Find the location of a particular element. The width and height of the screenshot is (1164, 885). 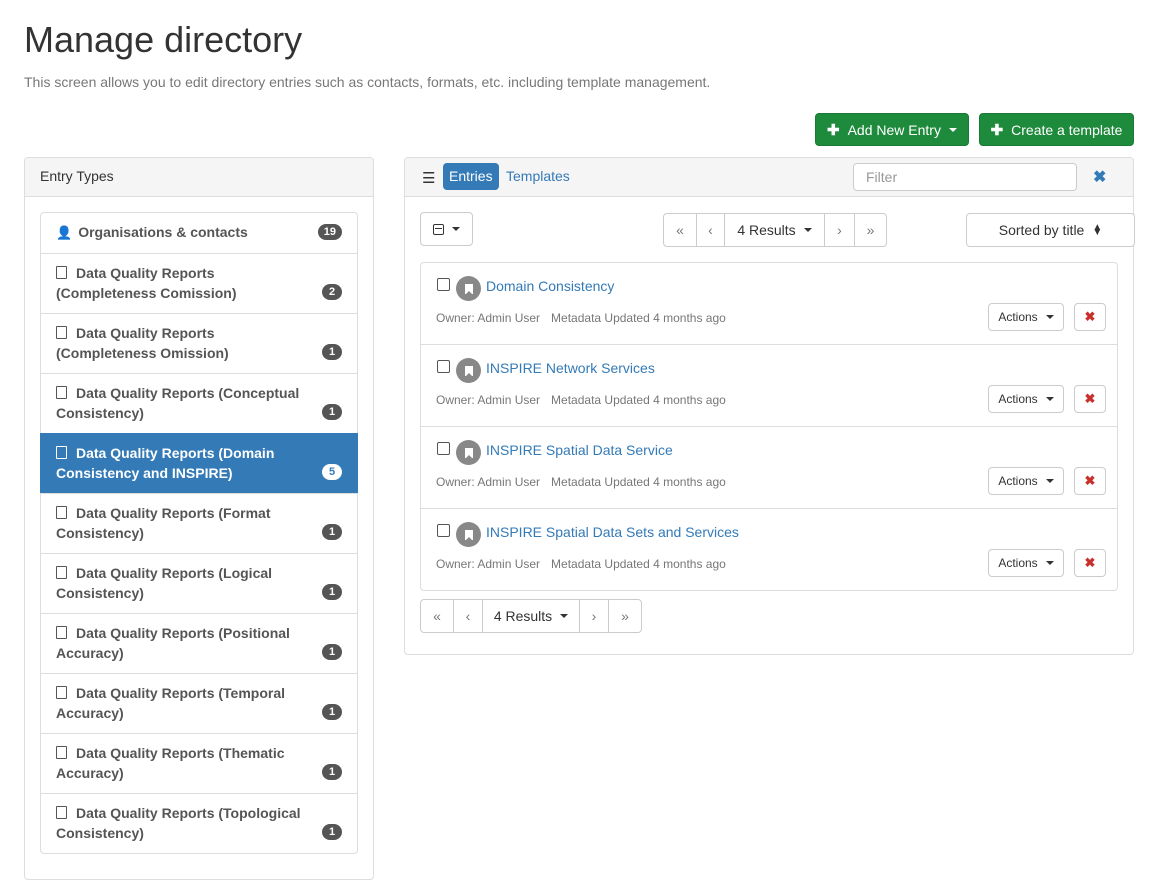

entries-panel-heading: ☰ Entries Templates ✖ is located at coordinates (769, 177).